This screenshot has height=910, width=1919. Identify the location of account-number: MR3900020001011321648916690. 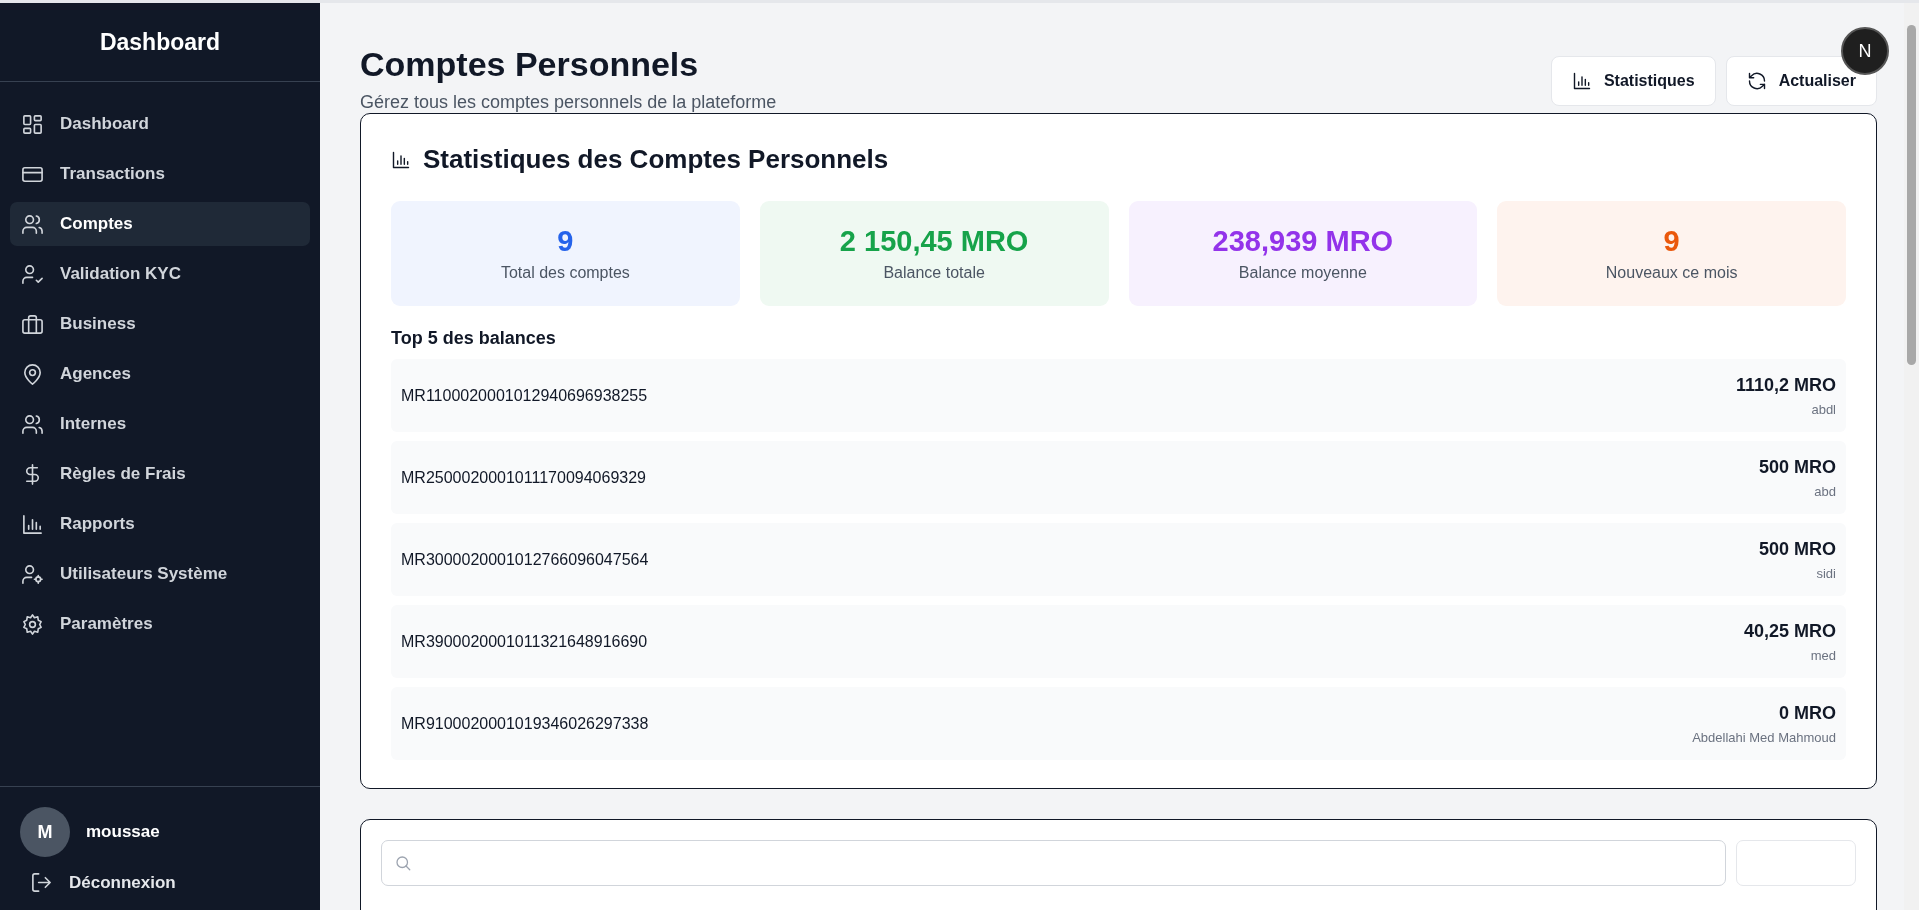
(524, 641).